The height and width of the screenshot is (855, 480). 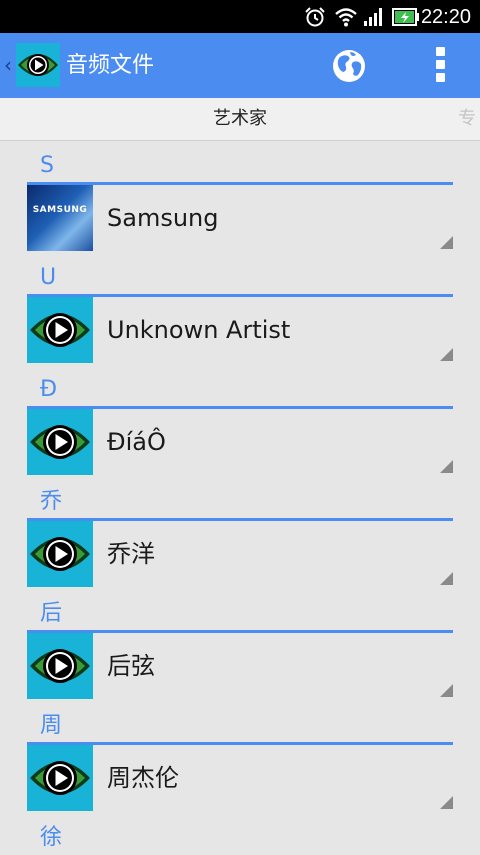 I want to click on samsung-logo-text: SAMSUNG, so click(x=60, y=210).